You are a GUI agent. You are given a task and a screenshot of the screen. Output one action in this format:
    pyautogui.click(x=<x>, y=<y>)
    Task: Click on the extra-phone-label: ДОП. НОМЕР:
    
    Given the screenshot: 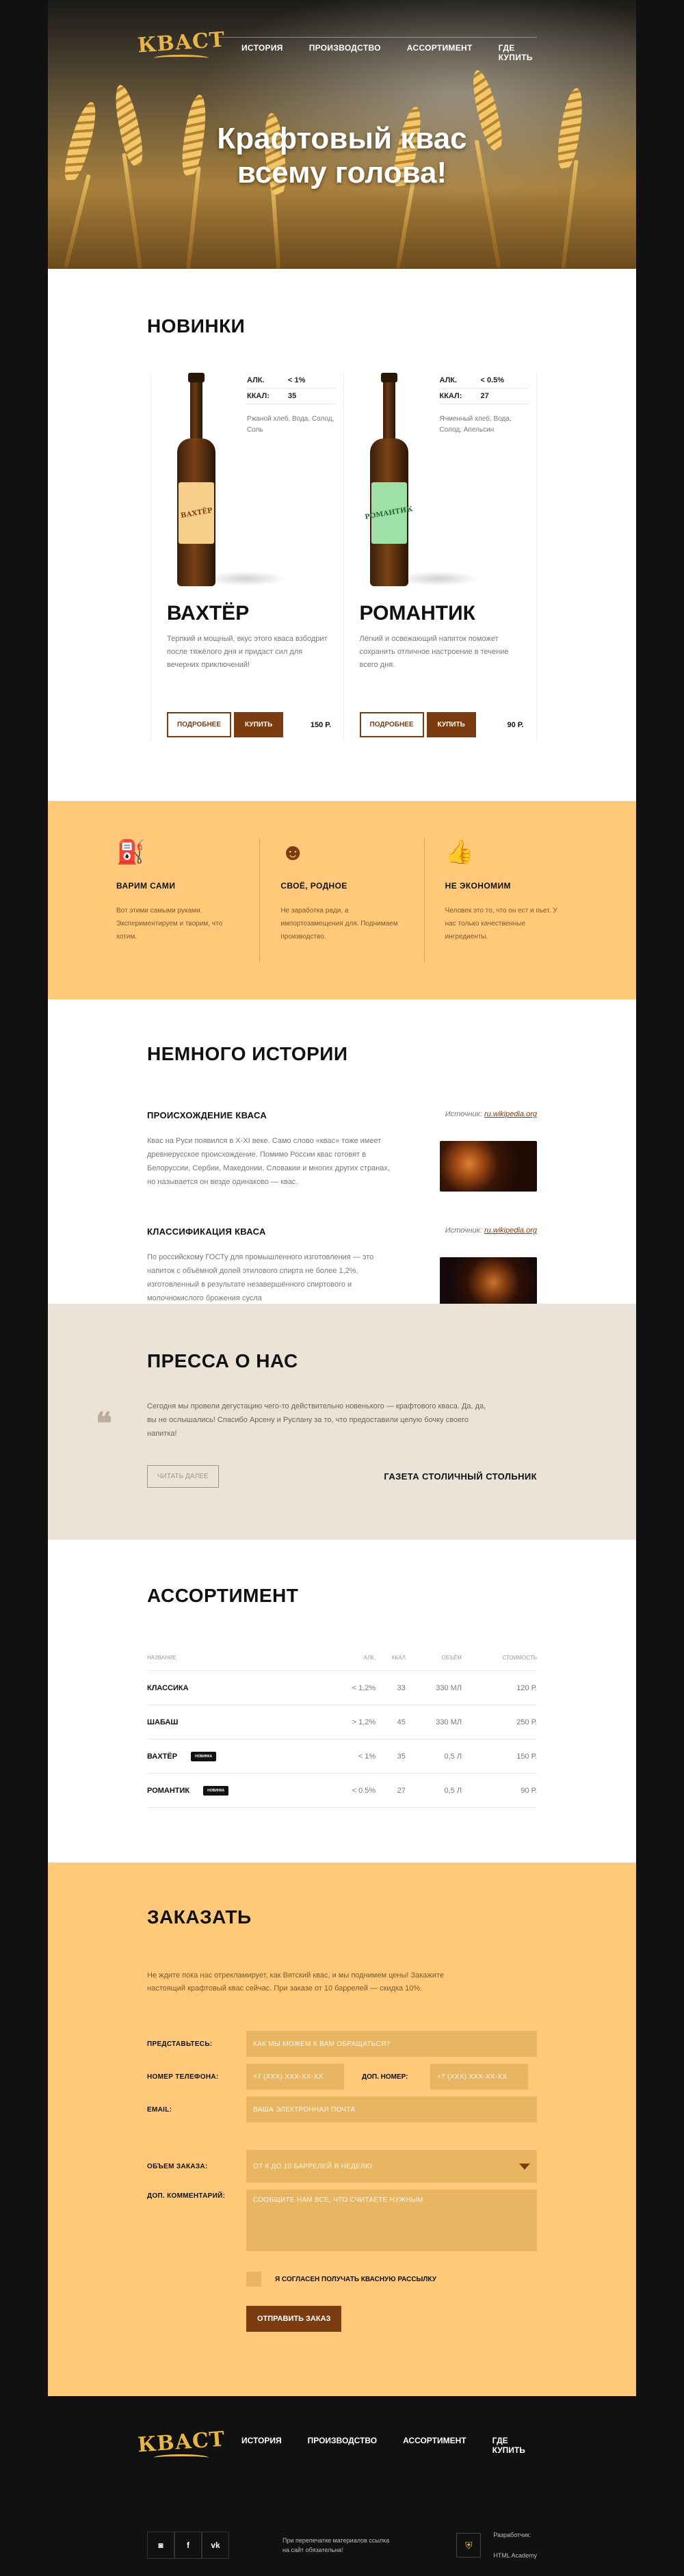 What is the action you would take?
    pyautogui.click(x=385, y=2077)
    